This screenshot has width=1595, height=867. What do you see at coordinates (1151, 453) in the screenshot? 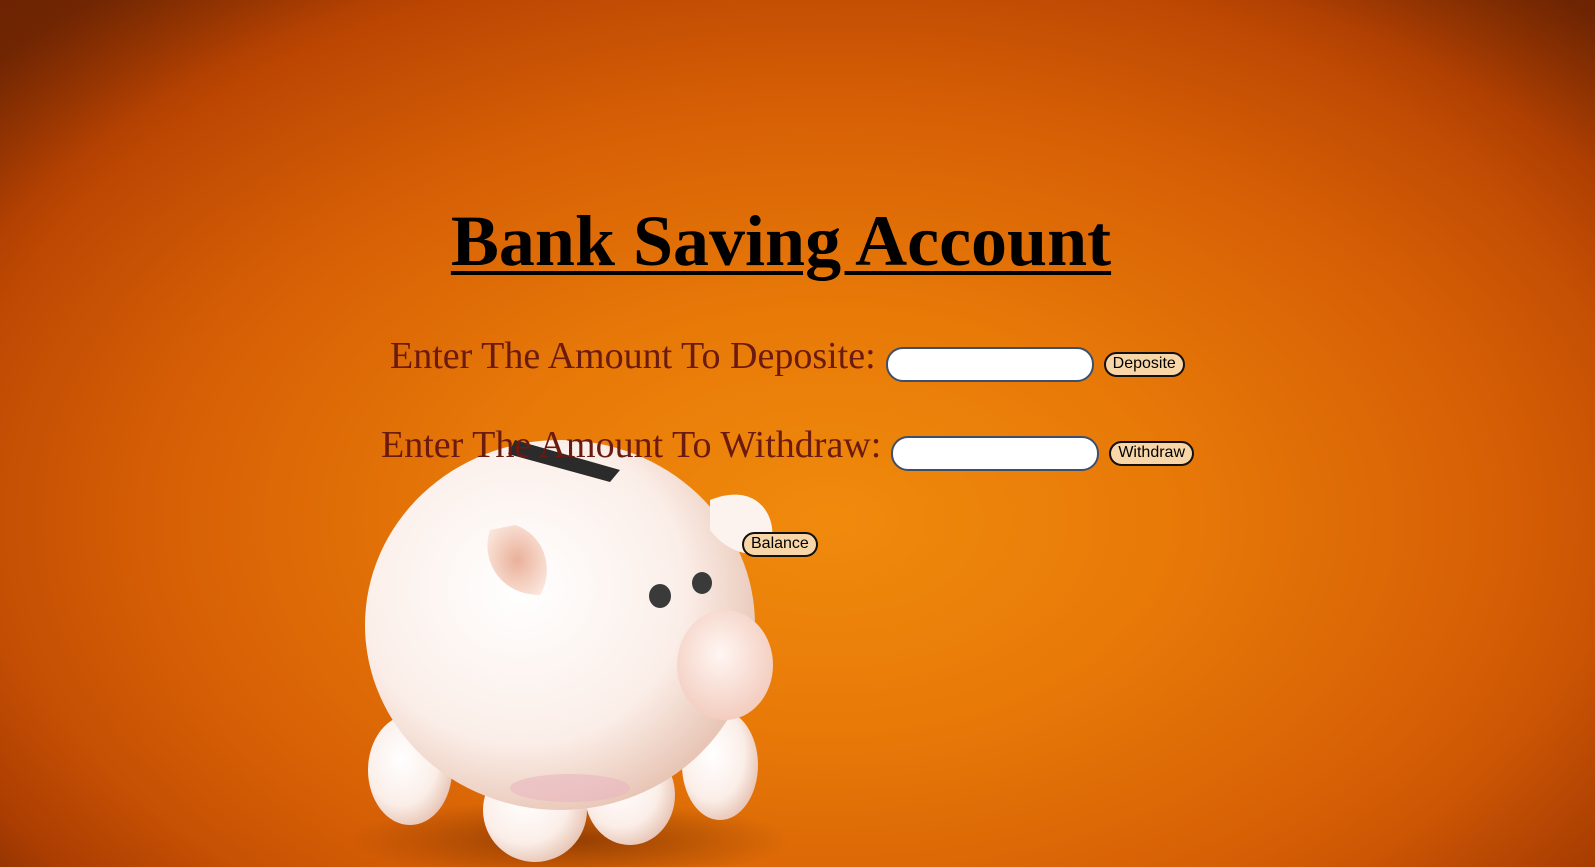
I see `withdraw-button: Withdraw` at bounding box center [1151, 453].